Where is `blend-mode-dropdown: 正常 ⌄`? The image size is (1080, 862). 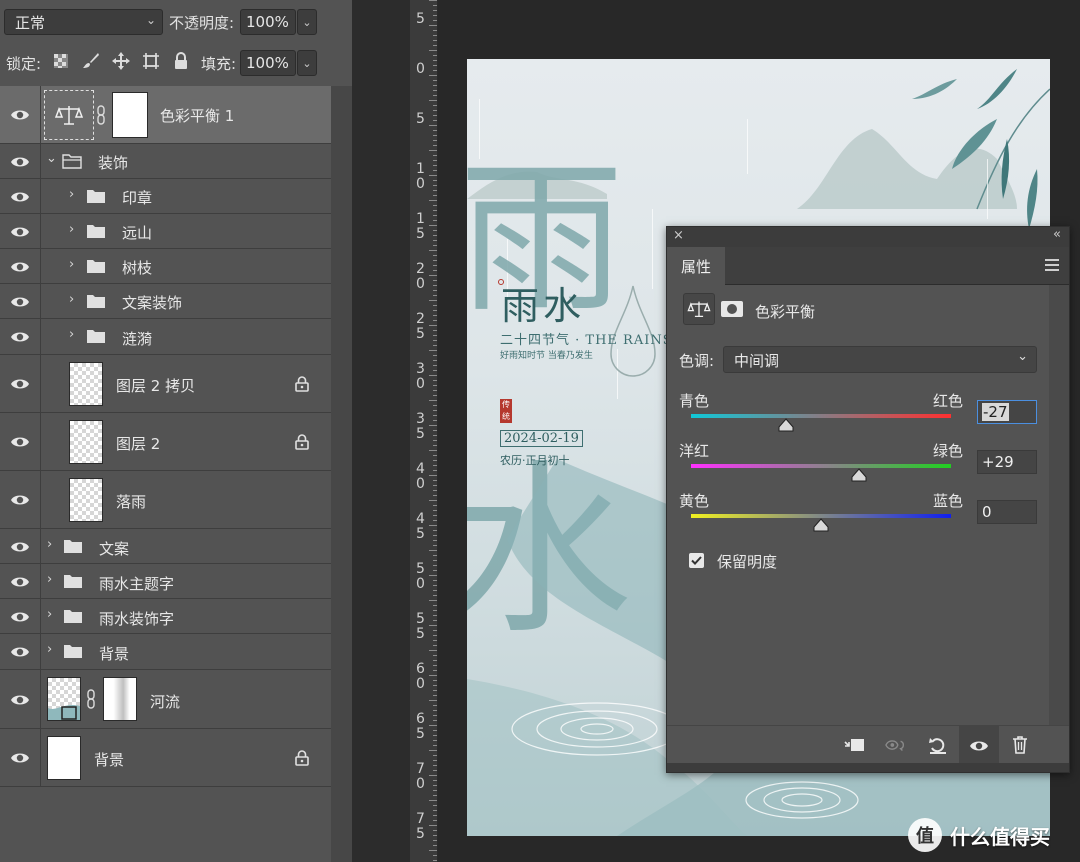
blend-mode-dropdown: 正常 ⌄ is located at coordinates (83, 22).